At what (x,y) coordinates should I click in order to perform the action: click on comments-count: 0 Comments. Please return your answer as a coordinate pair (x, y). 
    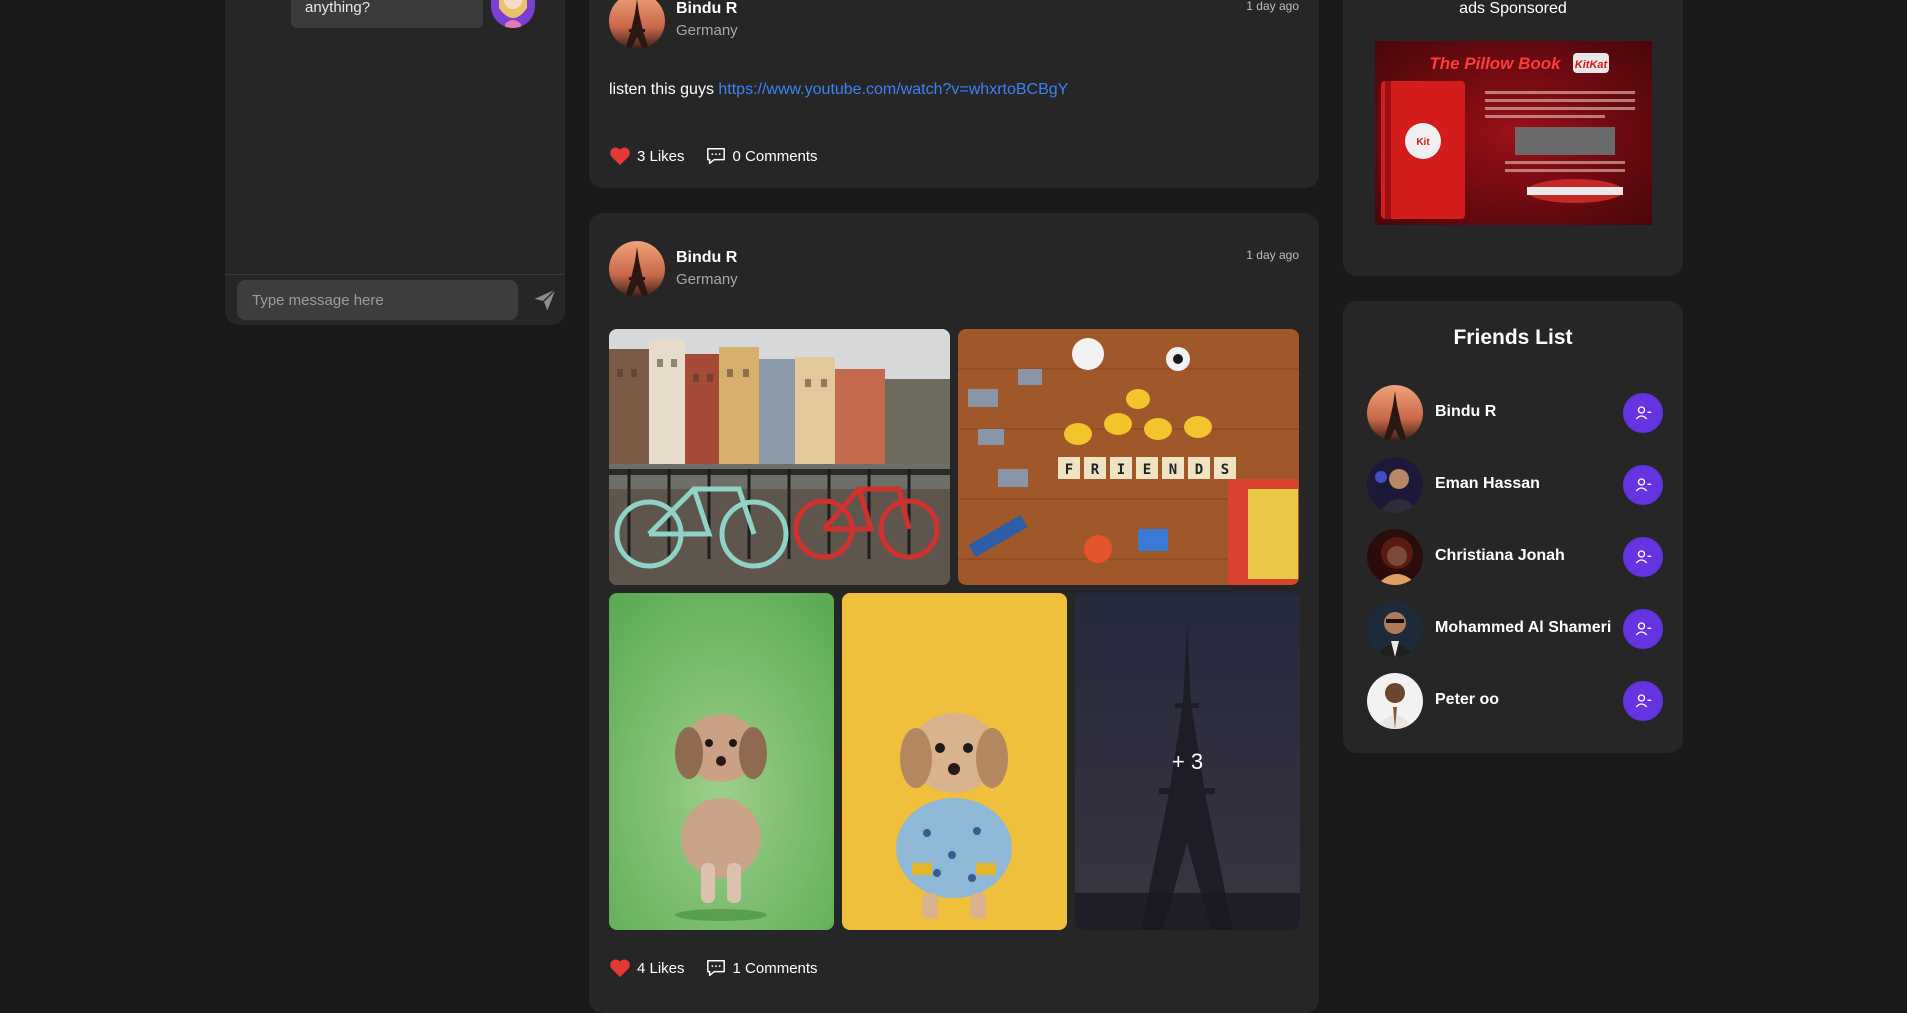
    Looking at the image, I should click on (775, 156).